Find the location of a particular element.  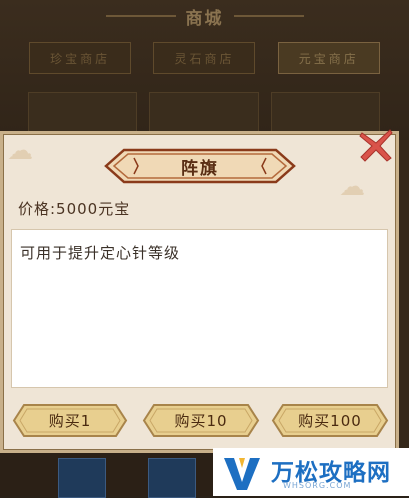

close-button is located at coordinates (376, 145).